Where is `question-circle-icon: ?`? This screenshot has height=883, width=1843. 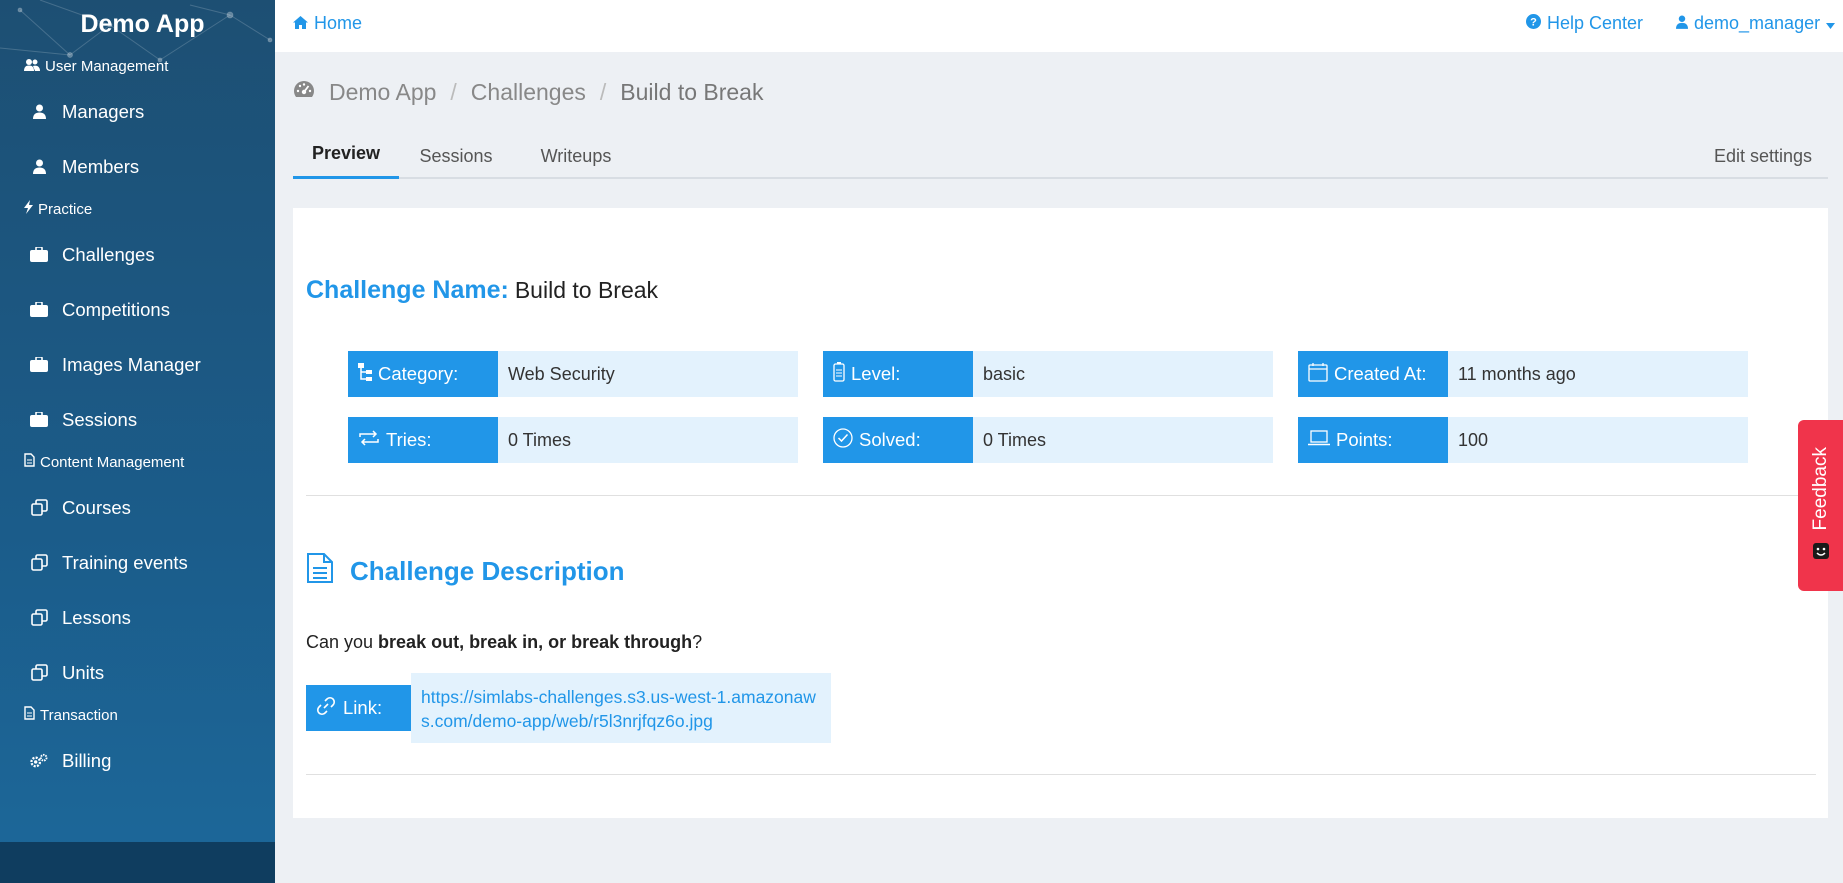 question-circle-icon: ? is located at coordinates (1533, 23).